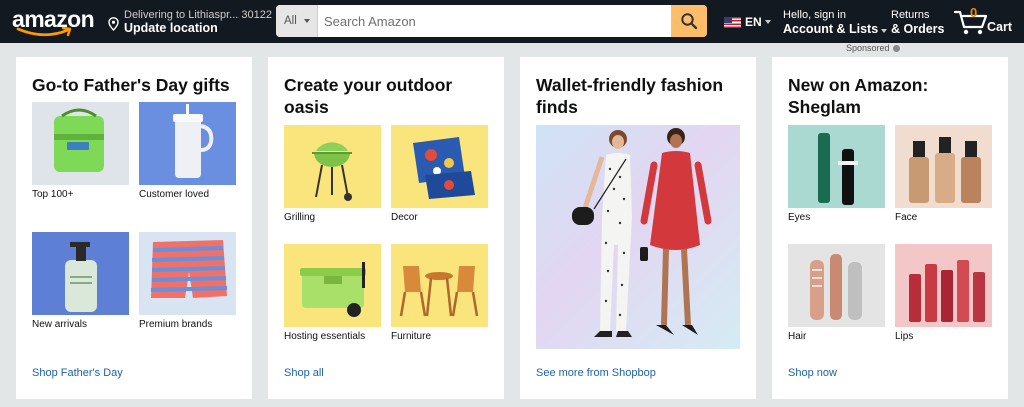  What do you see at coordinates (80, 143) in the screenshot?
I see `cooler-bag-image` at bounding box center [80, 143].